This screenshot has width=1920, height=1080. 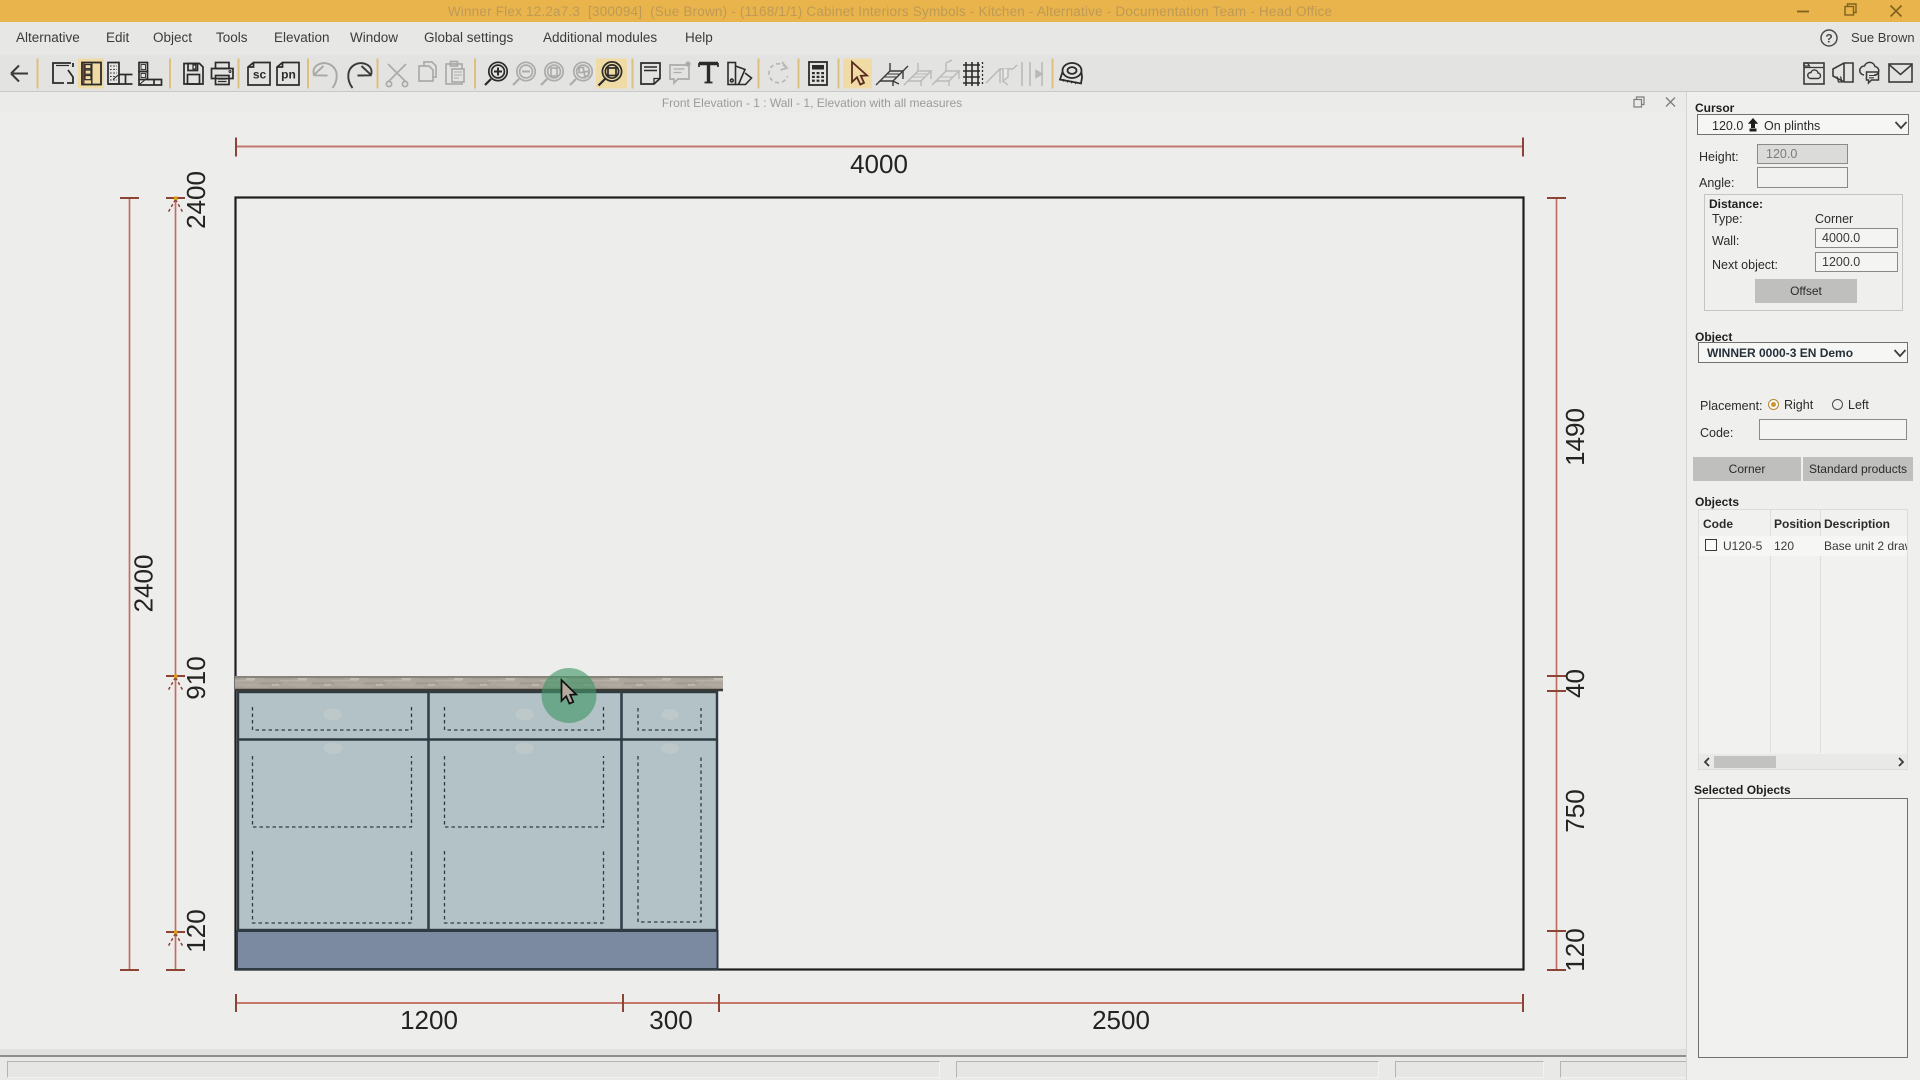 I want to click on svg-text: 750, so click(x=1575, y=810).